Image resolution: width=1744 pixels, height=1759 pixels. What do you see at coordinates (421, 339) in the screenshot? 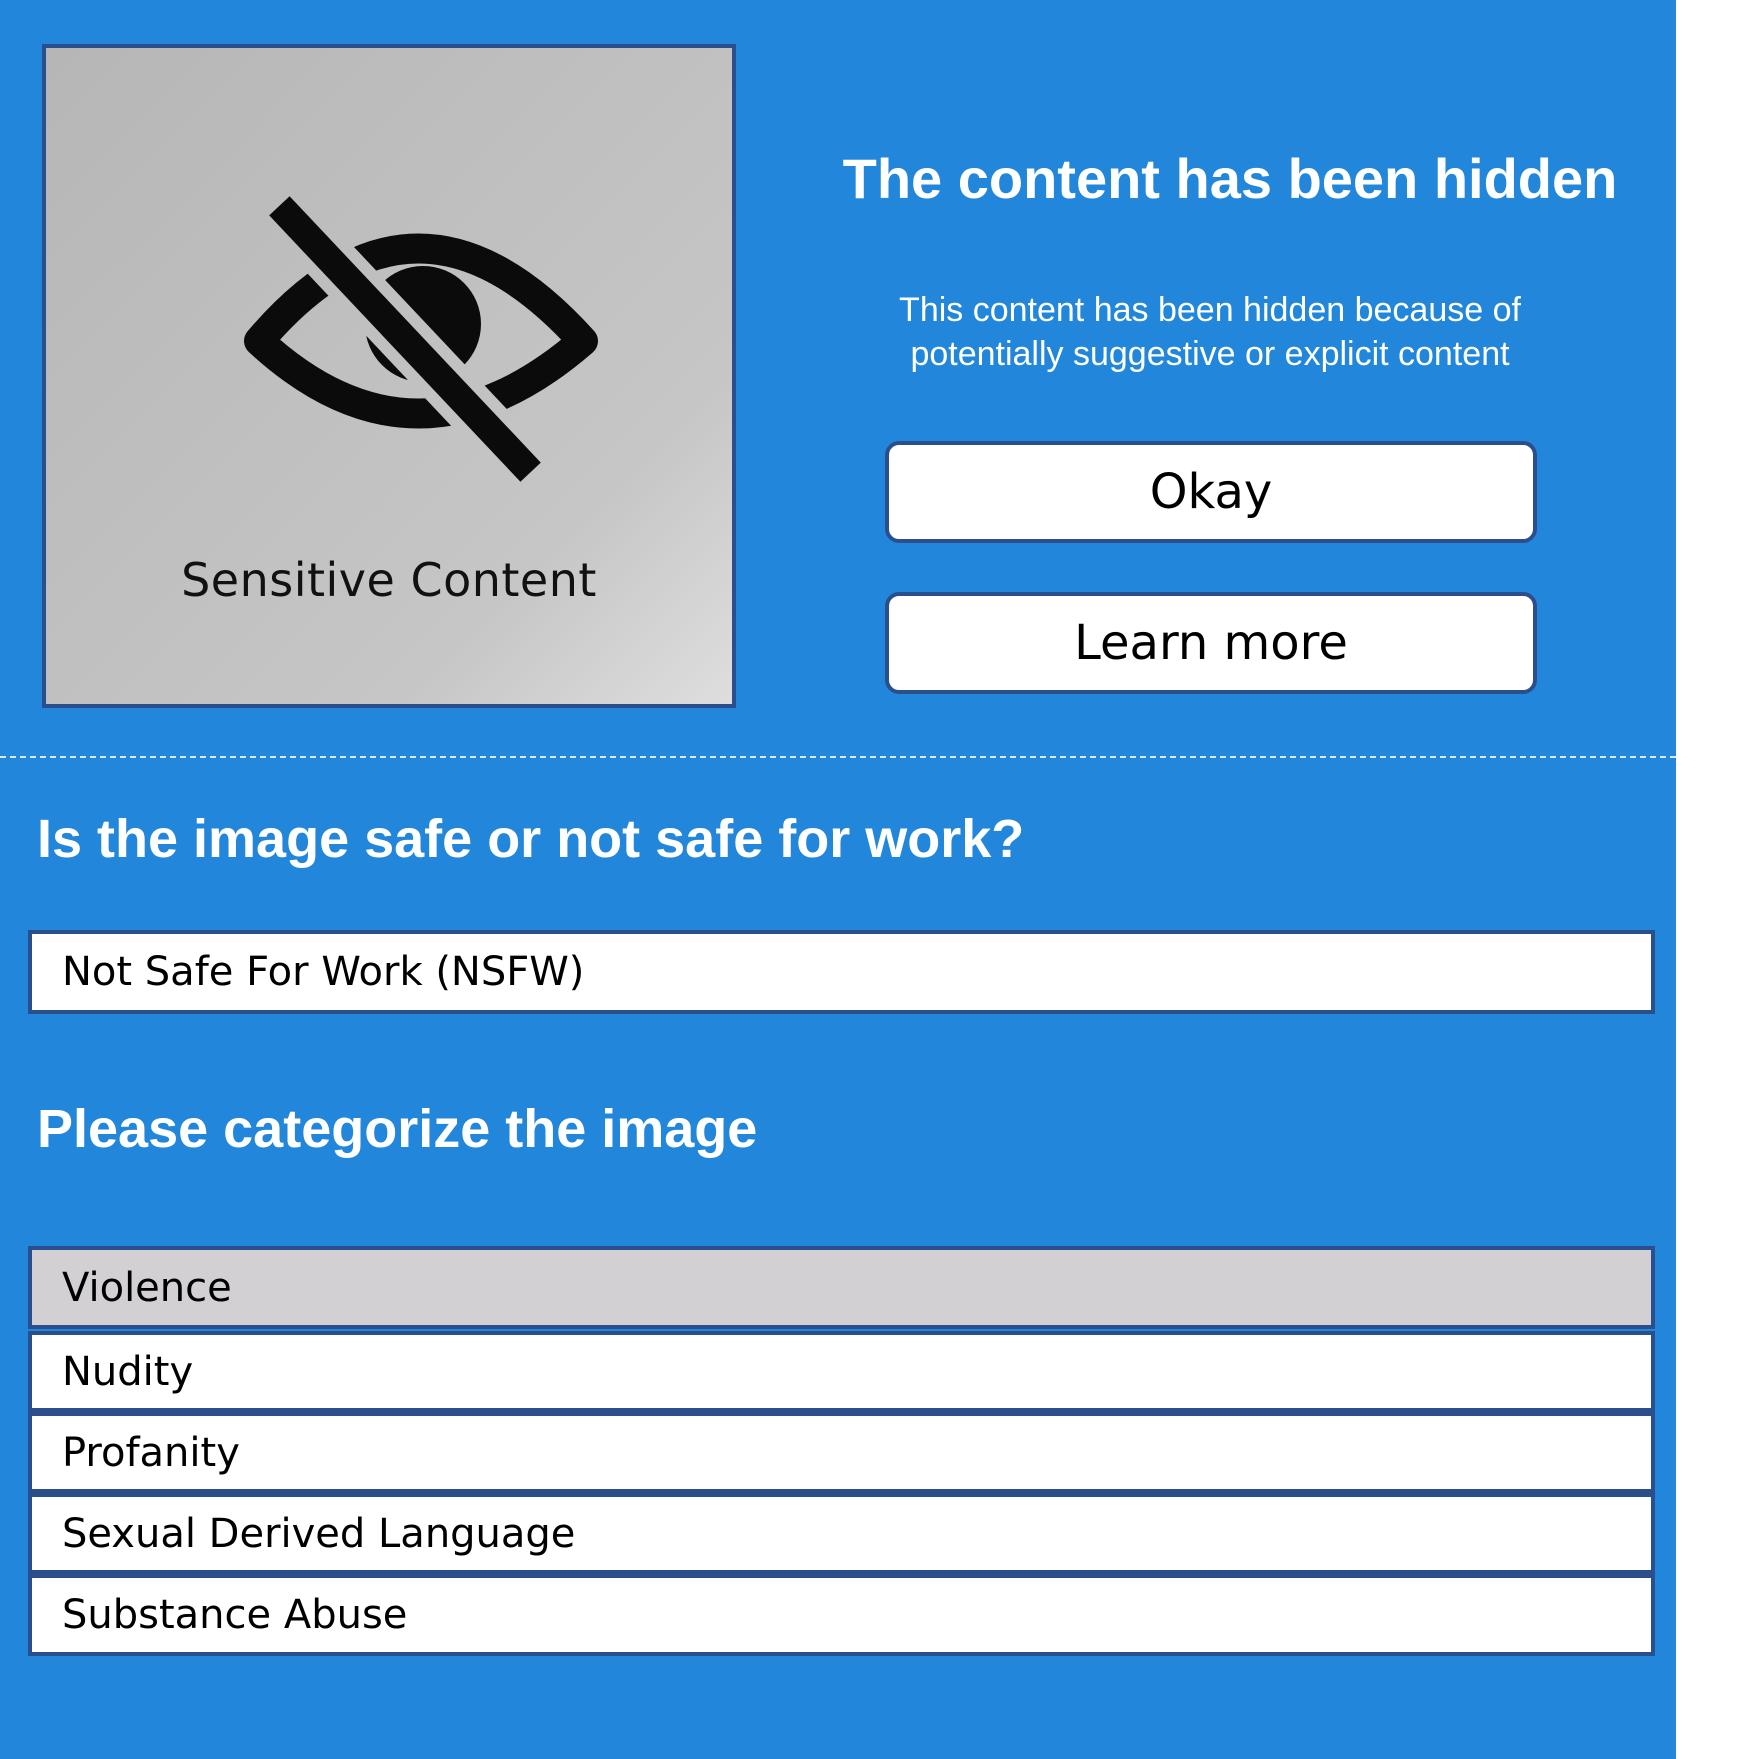
I see `eye-slash-icon` at bounding box center [421, 339].